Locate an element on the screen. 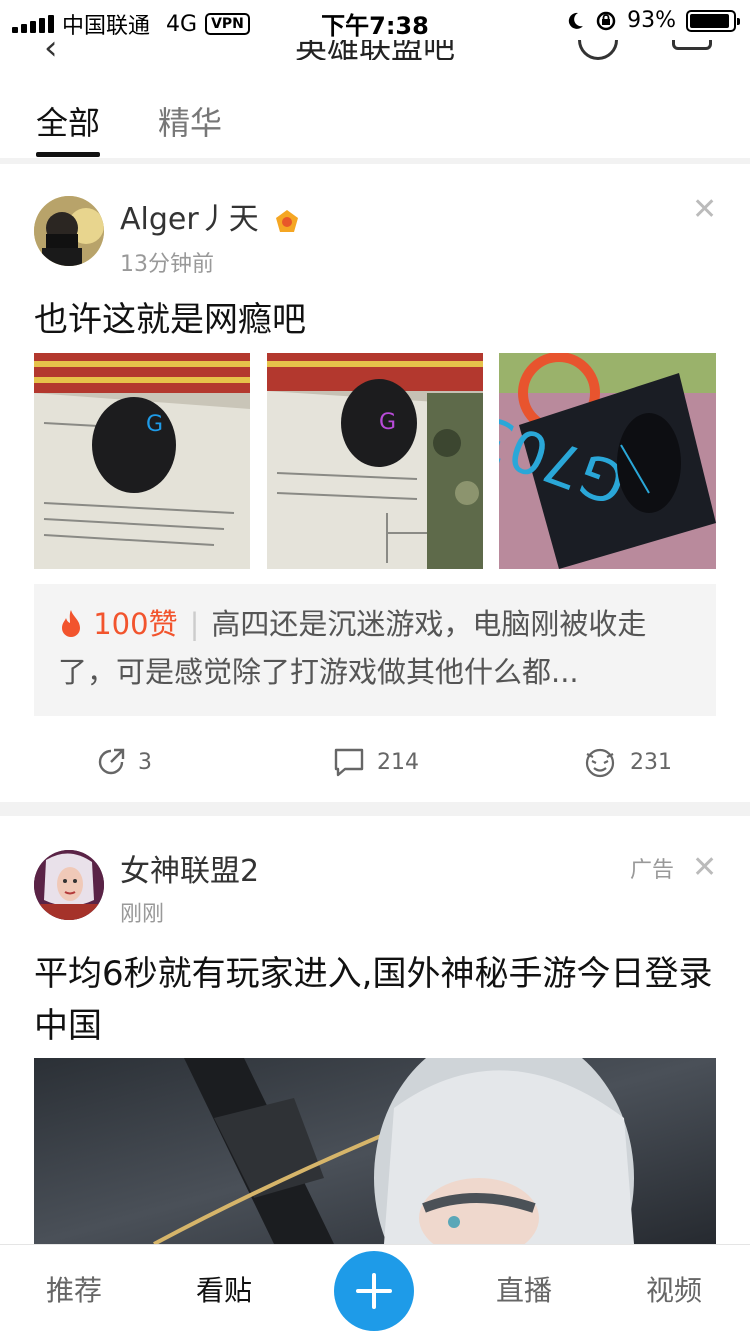 This screenshot has width=750, height=1334. comment-count: 214 is located at coordinates (398, 762).